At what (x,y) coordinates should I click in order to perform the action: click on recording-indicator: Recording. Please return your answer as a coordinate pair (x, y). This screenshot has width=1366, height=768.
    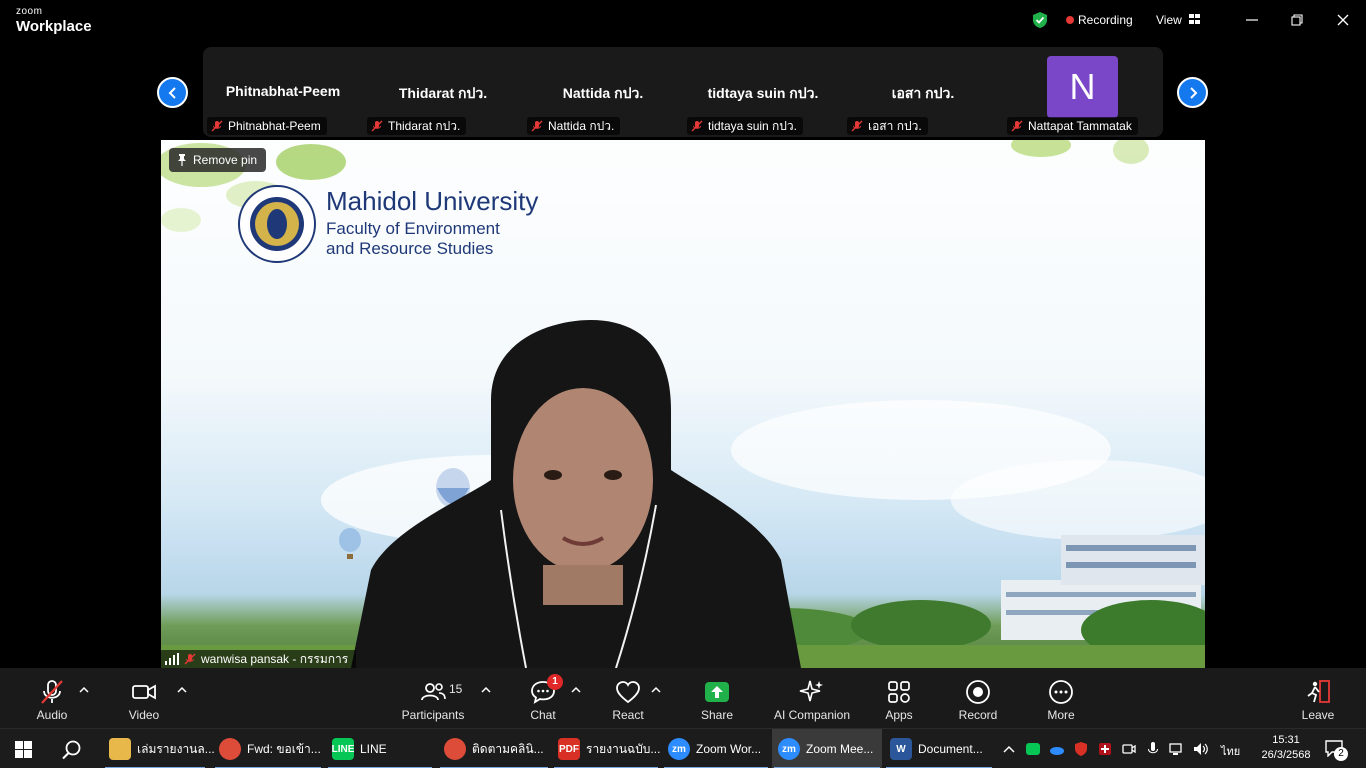
    Looking at the image, I should click on (1105, 20).